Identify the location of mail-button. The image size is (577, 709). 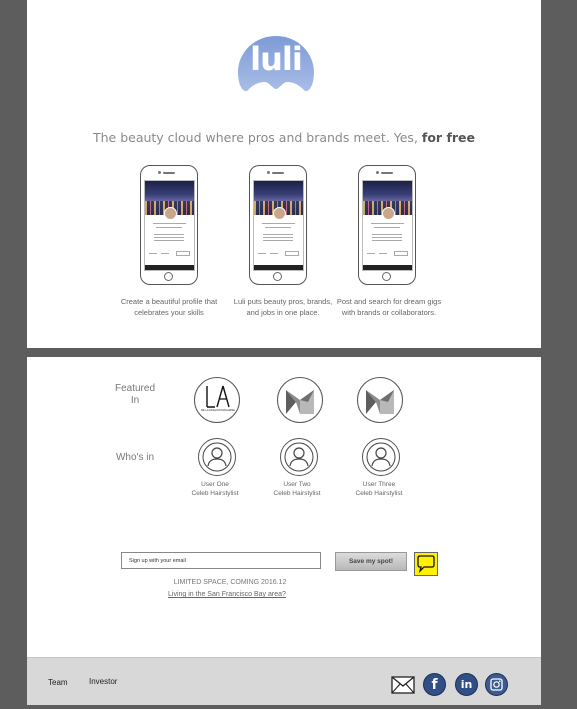
(403, 685).